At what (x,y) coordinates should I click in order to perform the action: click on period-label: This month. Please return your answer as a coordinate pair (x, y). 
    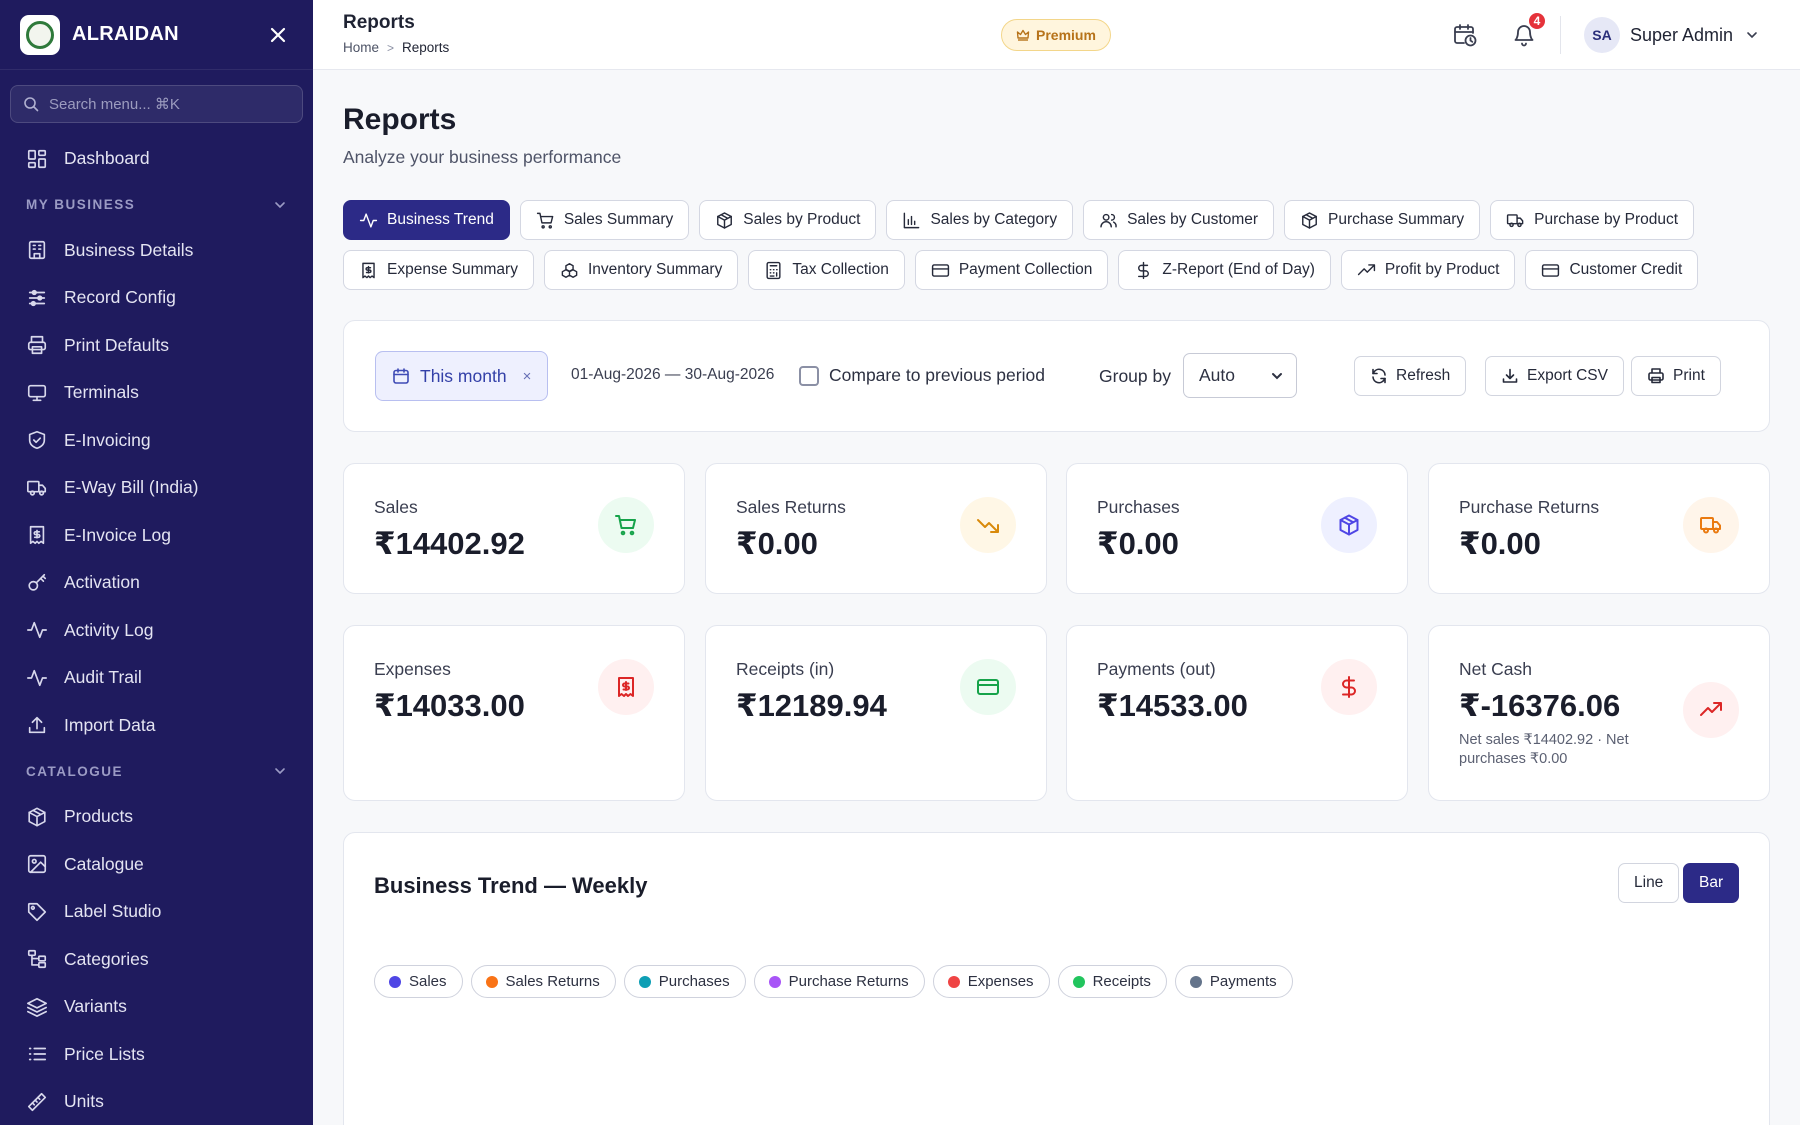
    Looking at the image, I should click on (463, 375).